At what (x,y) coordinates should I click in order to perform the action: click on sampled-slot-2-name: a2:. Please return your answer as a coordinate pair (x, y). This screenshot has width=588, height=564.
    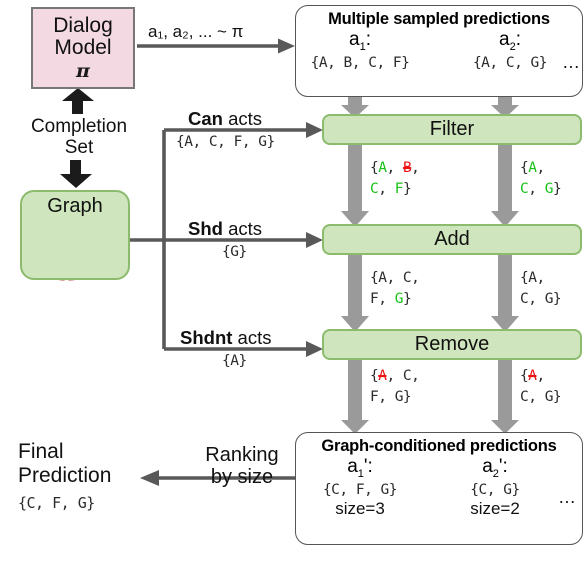
    Looking at the image, I should click on (510, 41).